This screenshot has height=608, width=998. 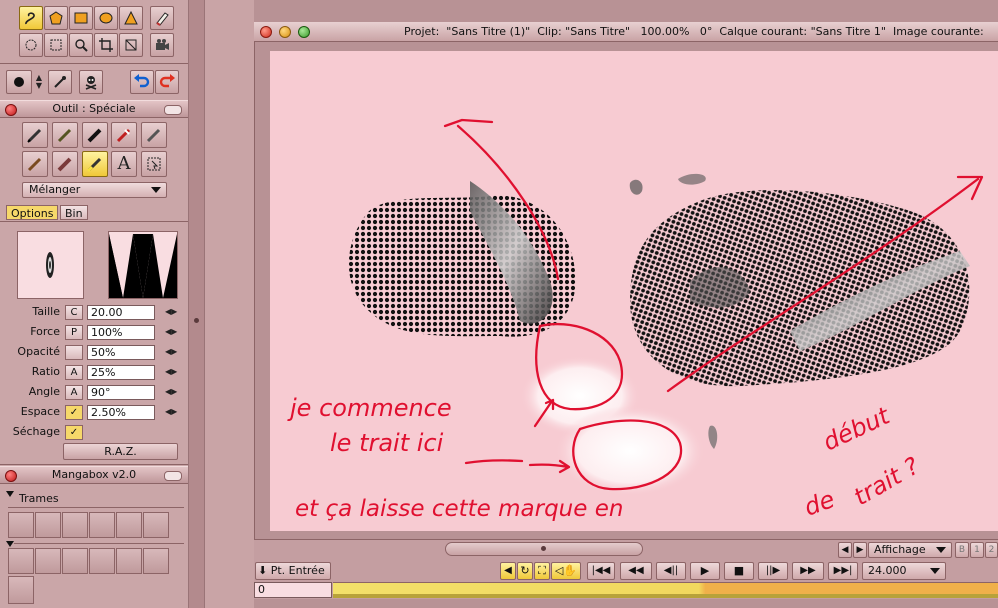 I want to click on blend-mode-select: Mélanger, so click(x=94, y=190).